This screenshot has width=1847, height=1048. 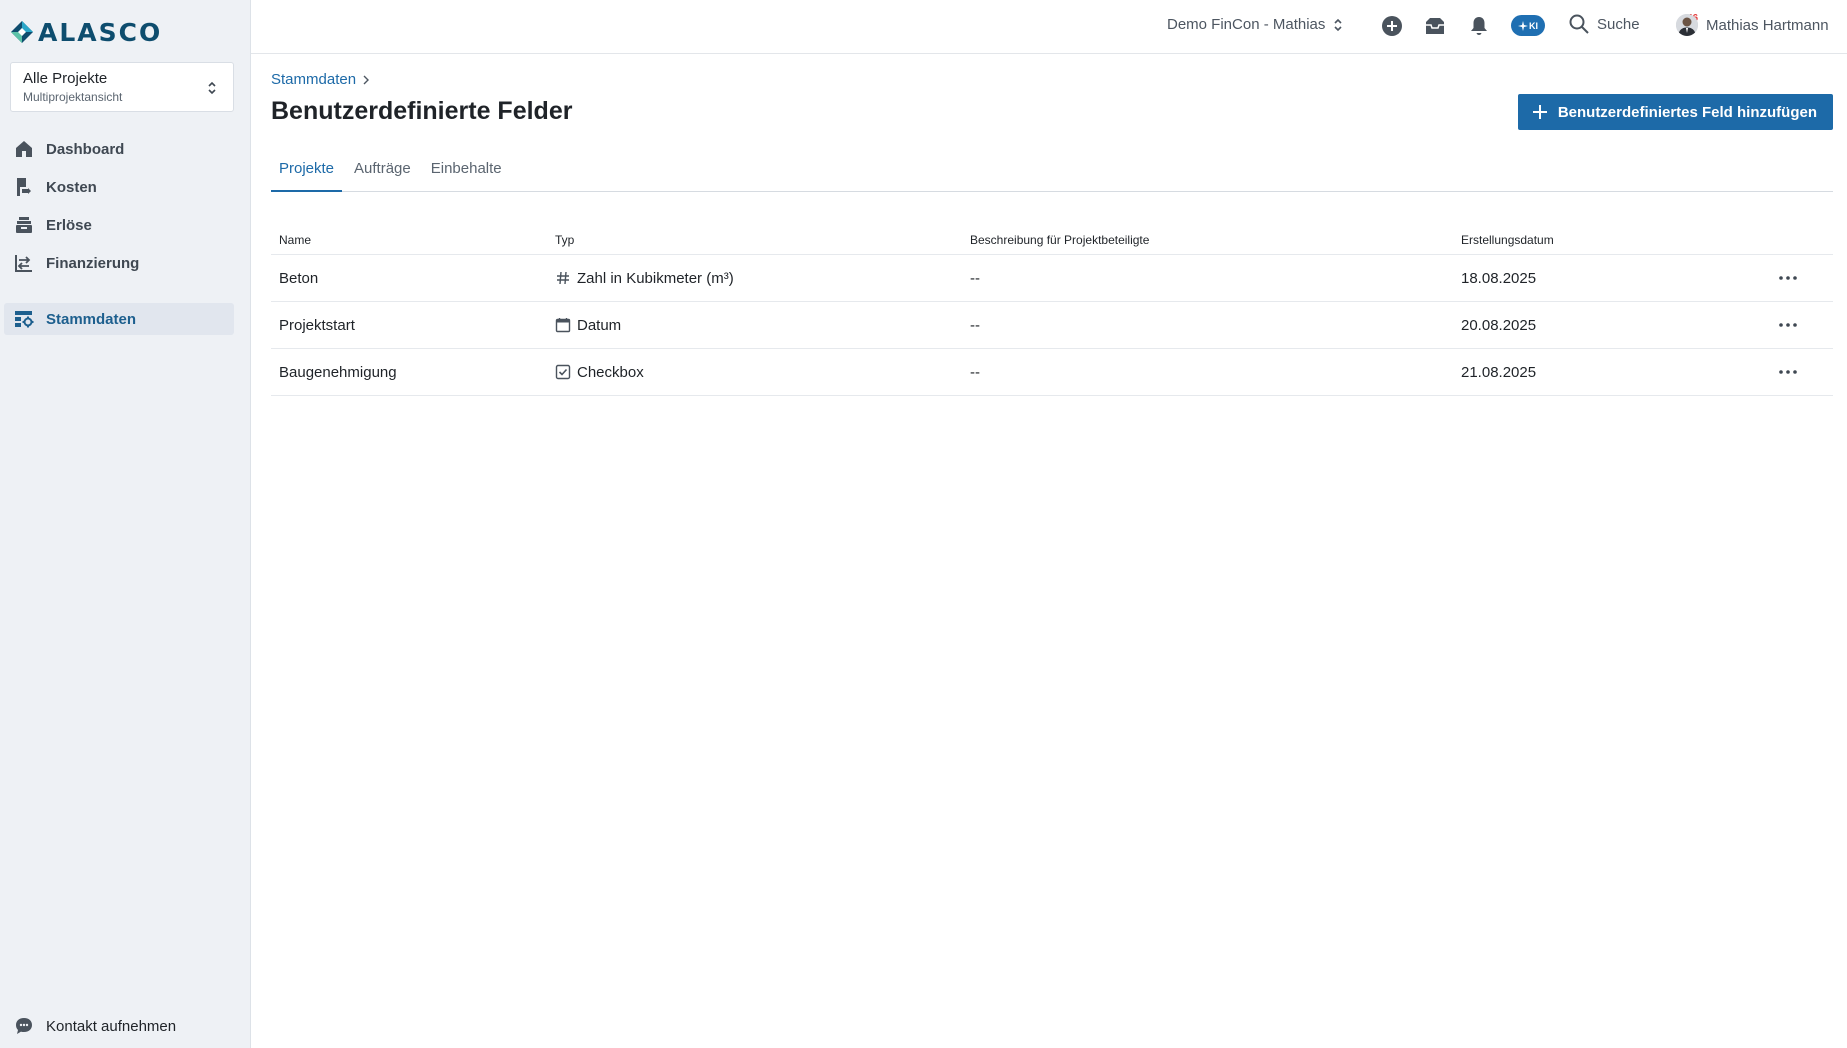 What do you see at coordinates (466, 169) in the screenshot?
I see `tab-einbehalte: Einbehalte` at bounding box center [466, 169].